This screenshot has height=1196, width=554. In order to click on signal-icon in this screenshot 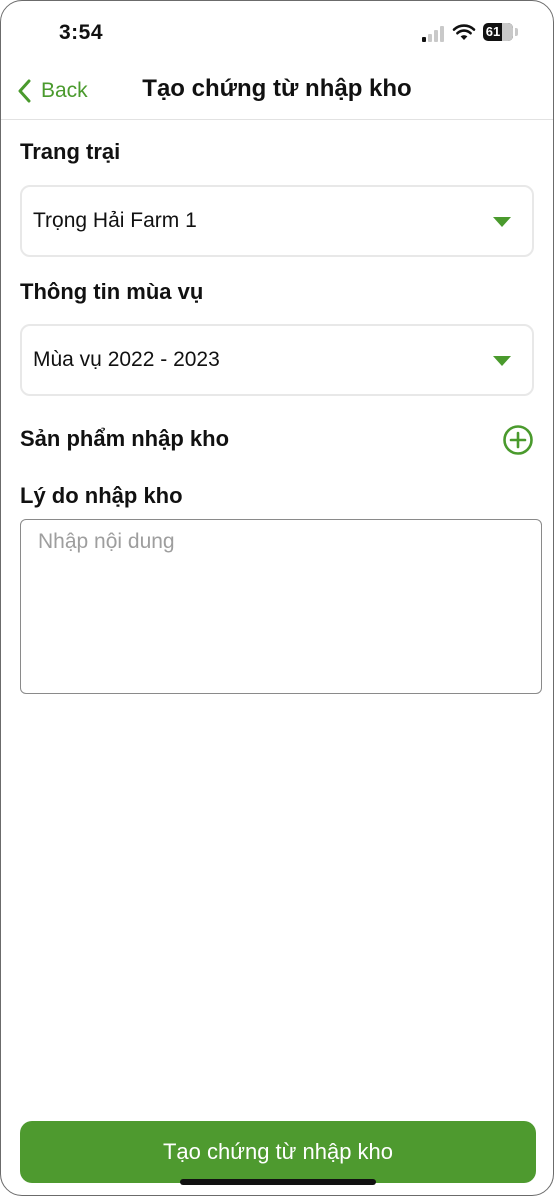, I will do `click(434, 34)`.